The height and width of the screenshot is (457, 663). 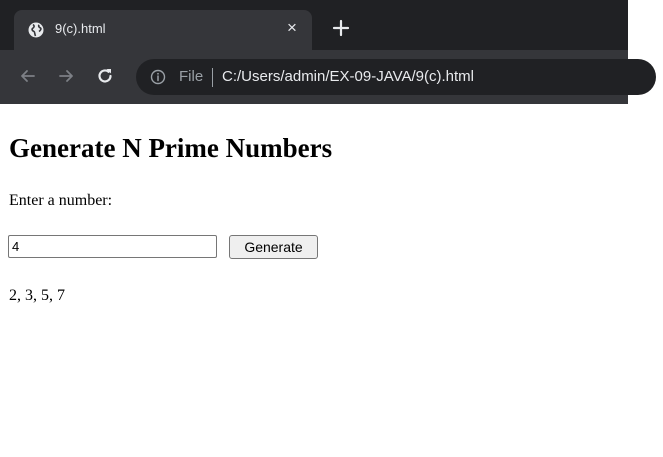 What do you see at coordinates (171, 148) in the screenshot?
I see `page-title: Generate N Prime Numbers` at bounding box center [171, 148].